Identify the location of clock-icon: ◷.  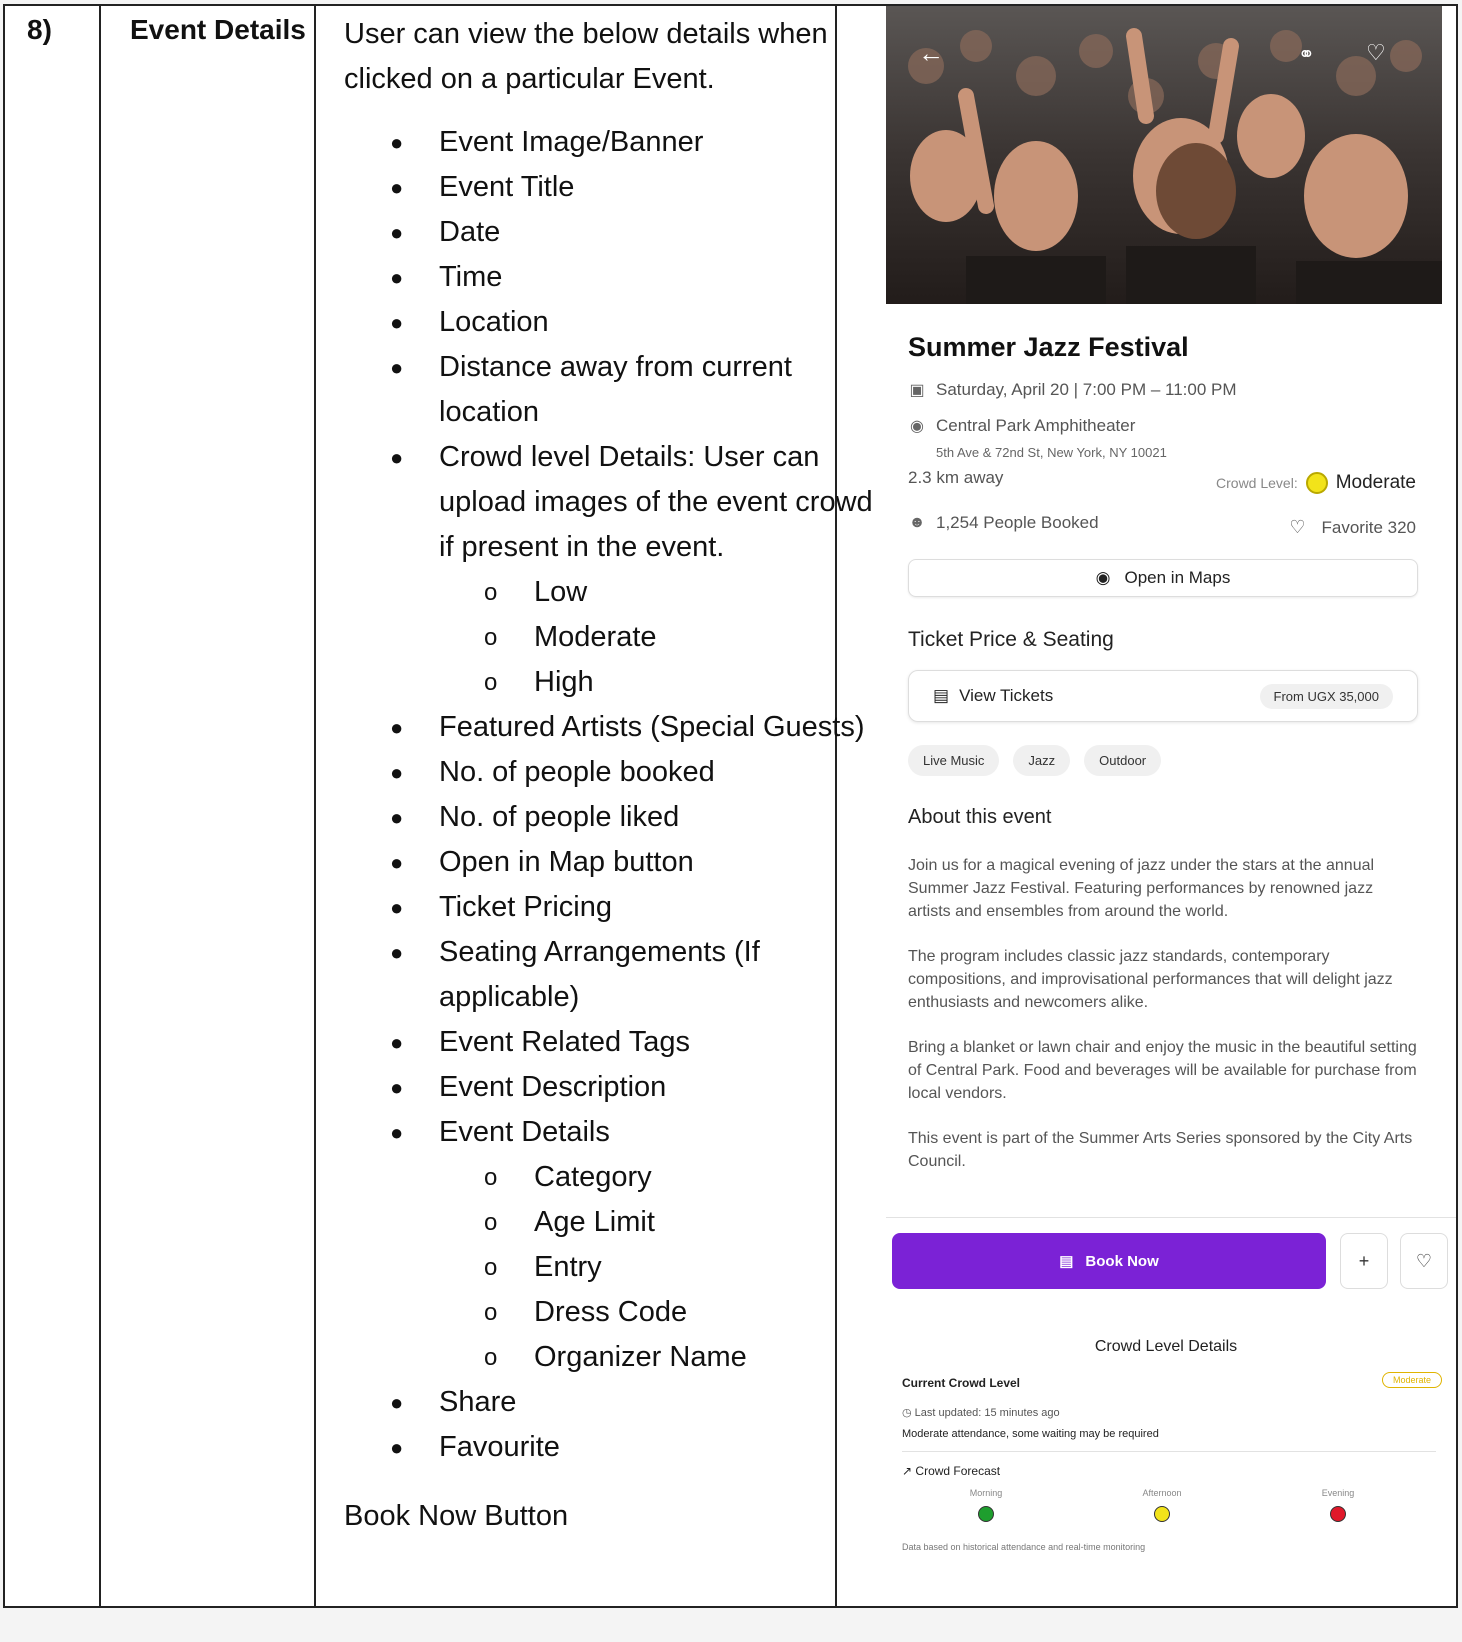
(907, 1413).